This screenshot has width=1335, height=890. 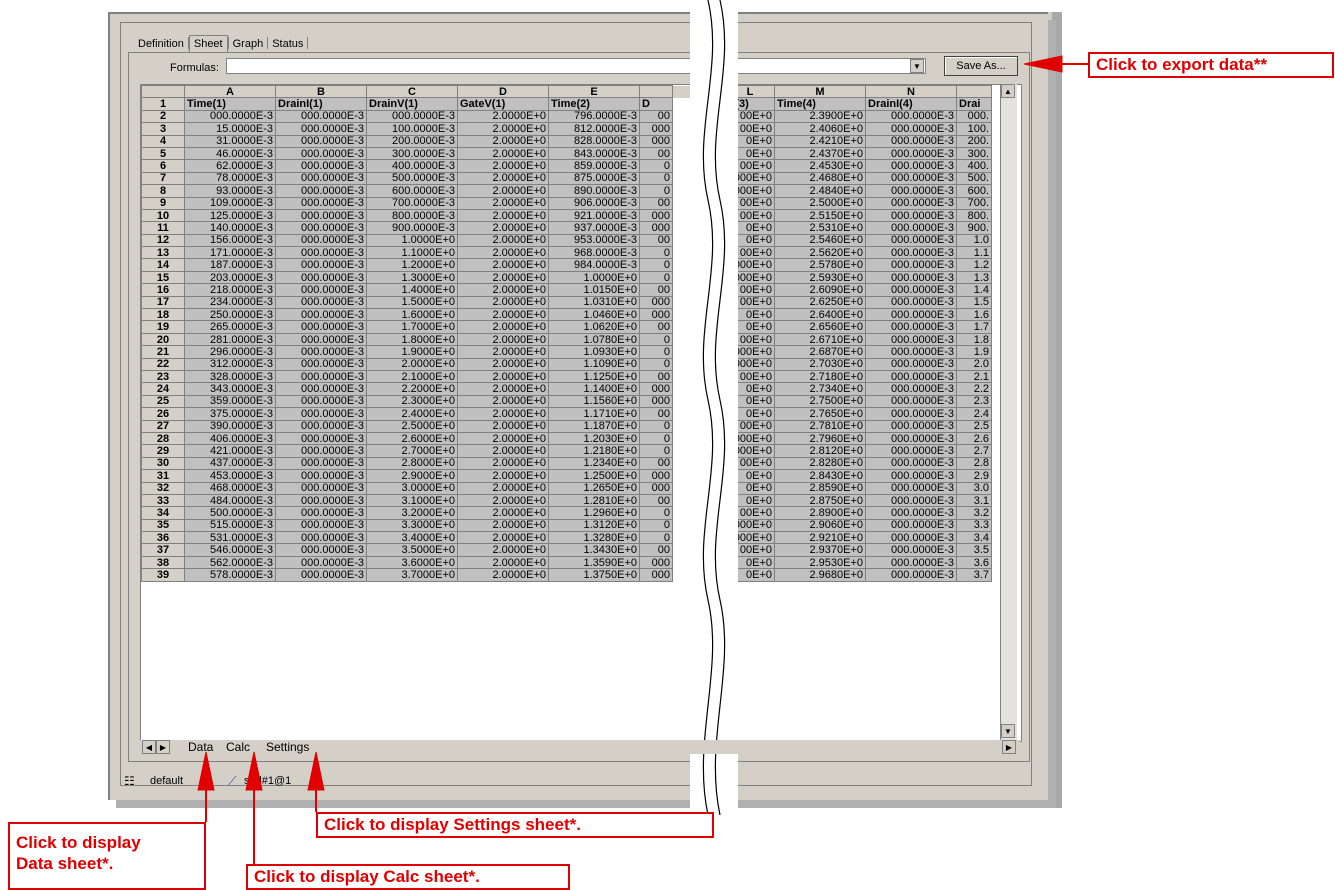 I want to click on data-cell-partial: 2.5, so click(x=974, y=426).